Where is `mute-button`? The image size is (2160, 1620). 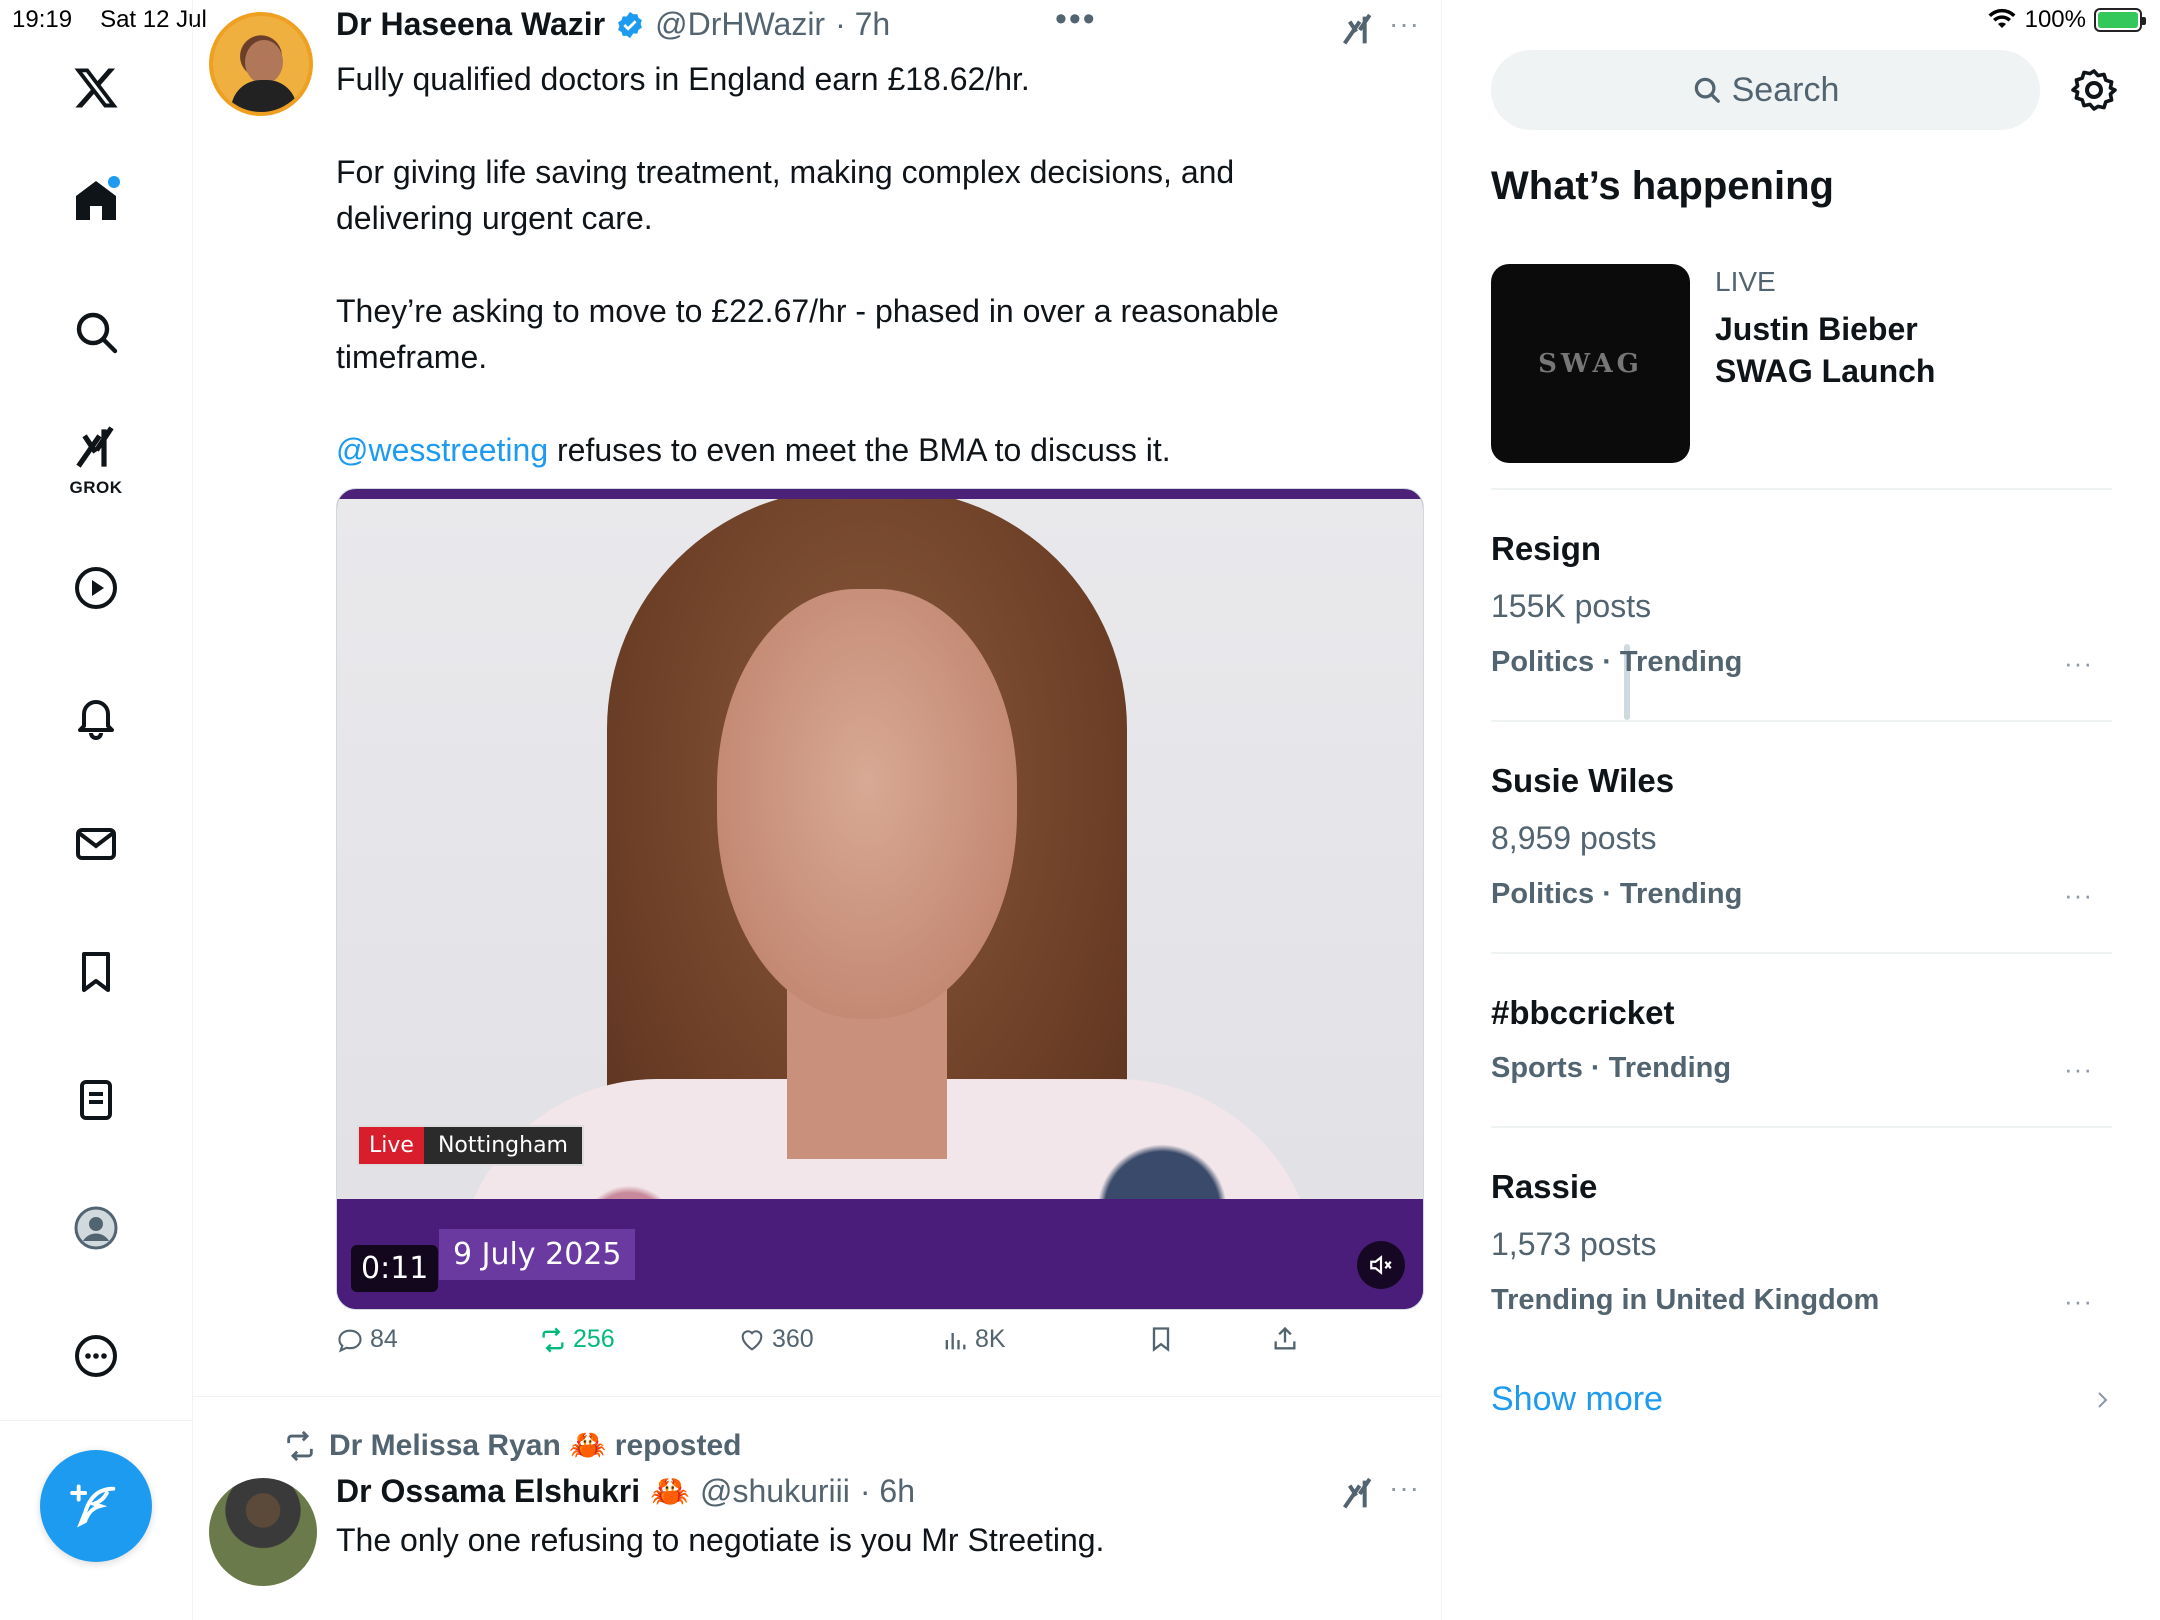 mute-button is located at coordinates (1381, 1265).